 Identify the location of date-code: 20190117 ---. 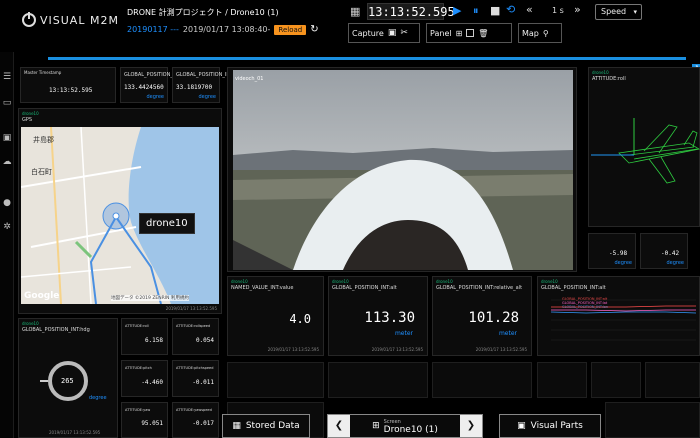
(153, 29).